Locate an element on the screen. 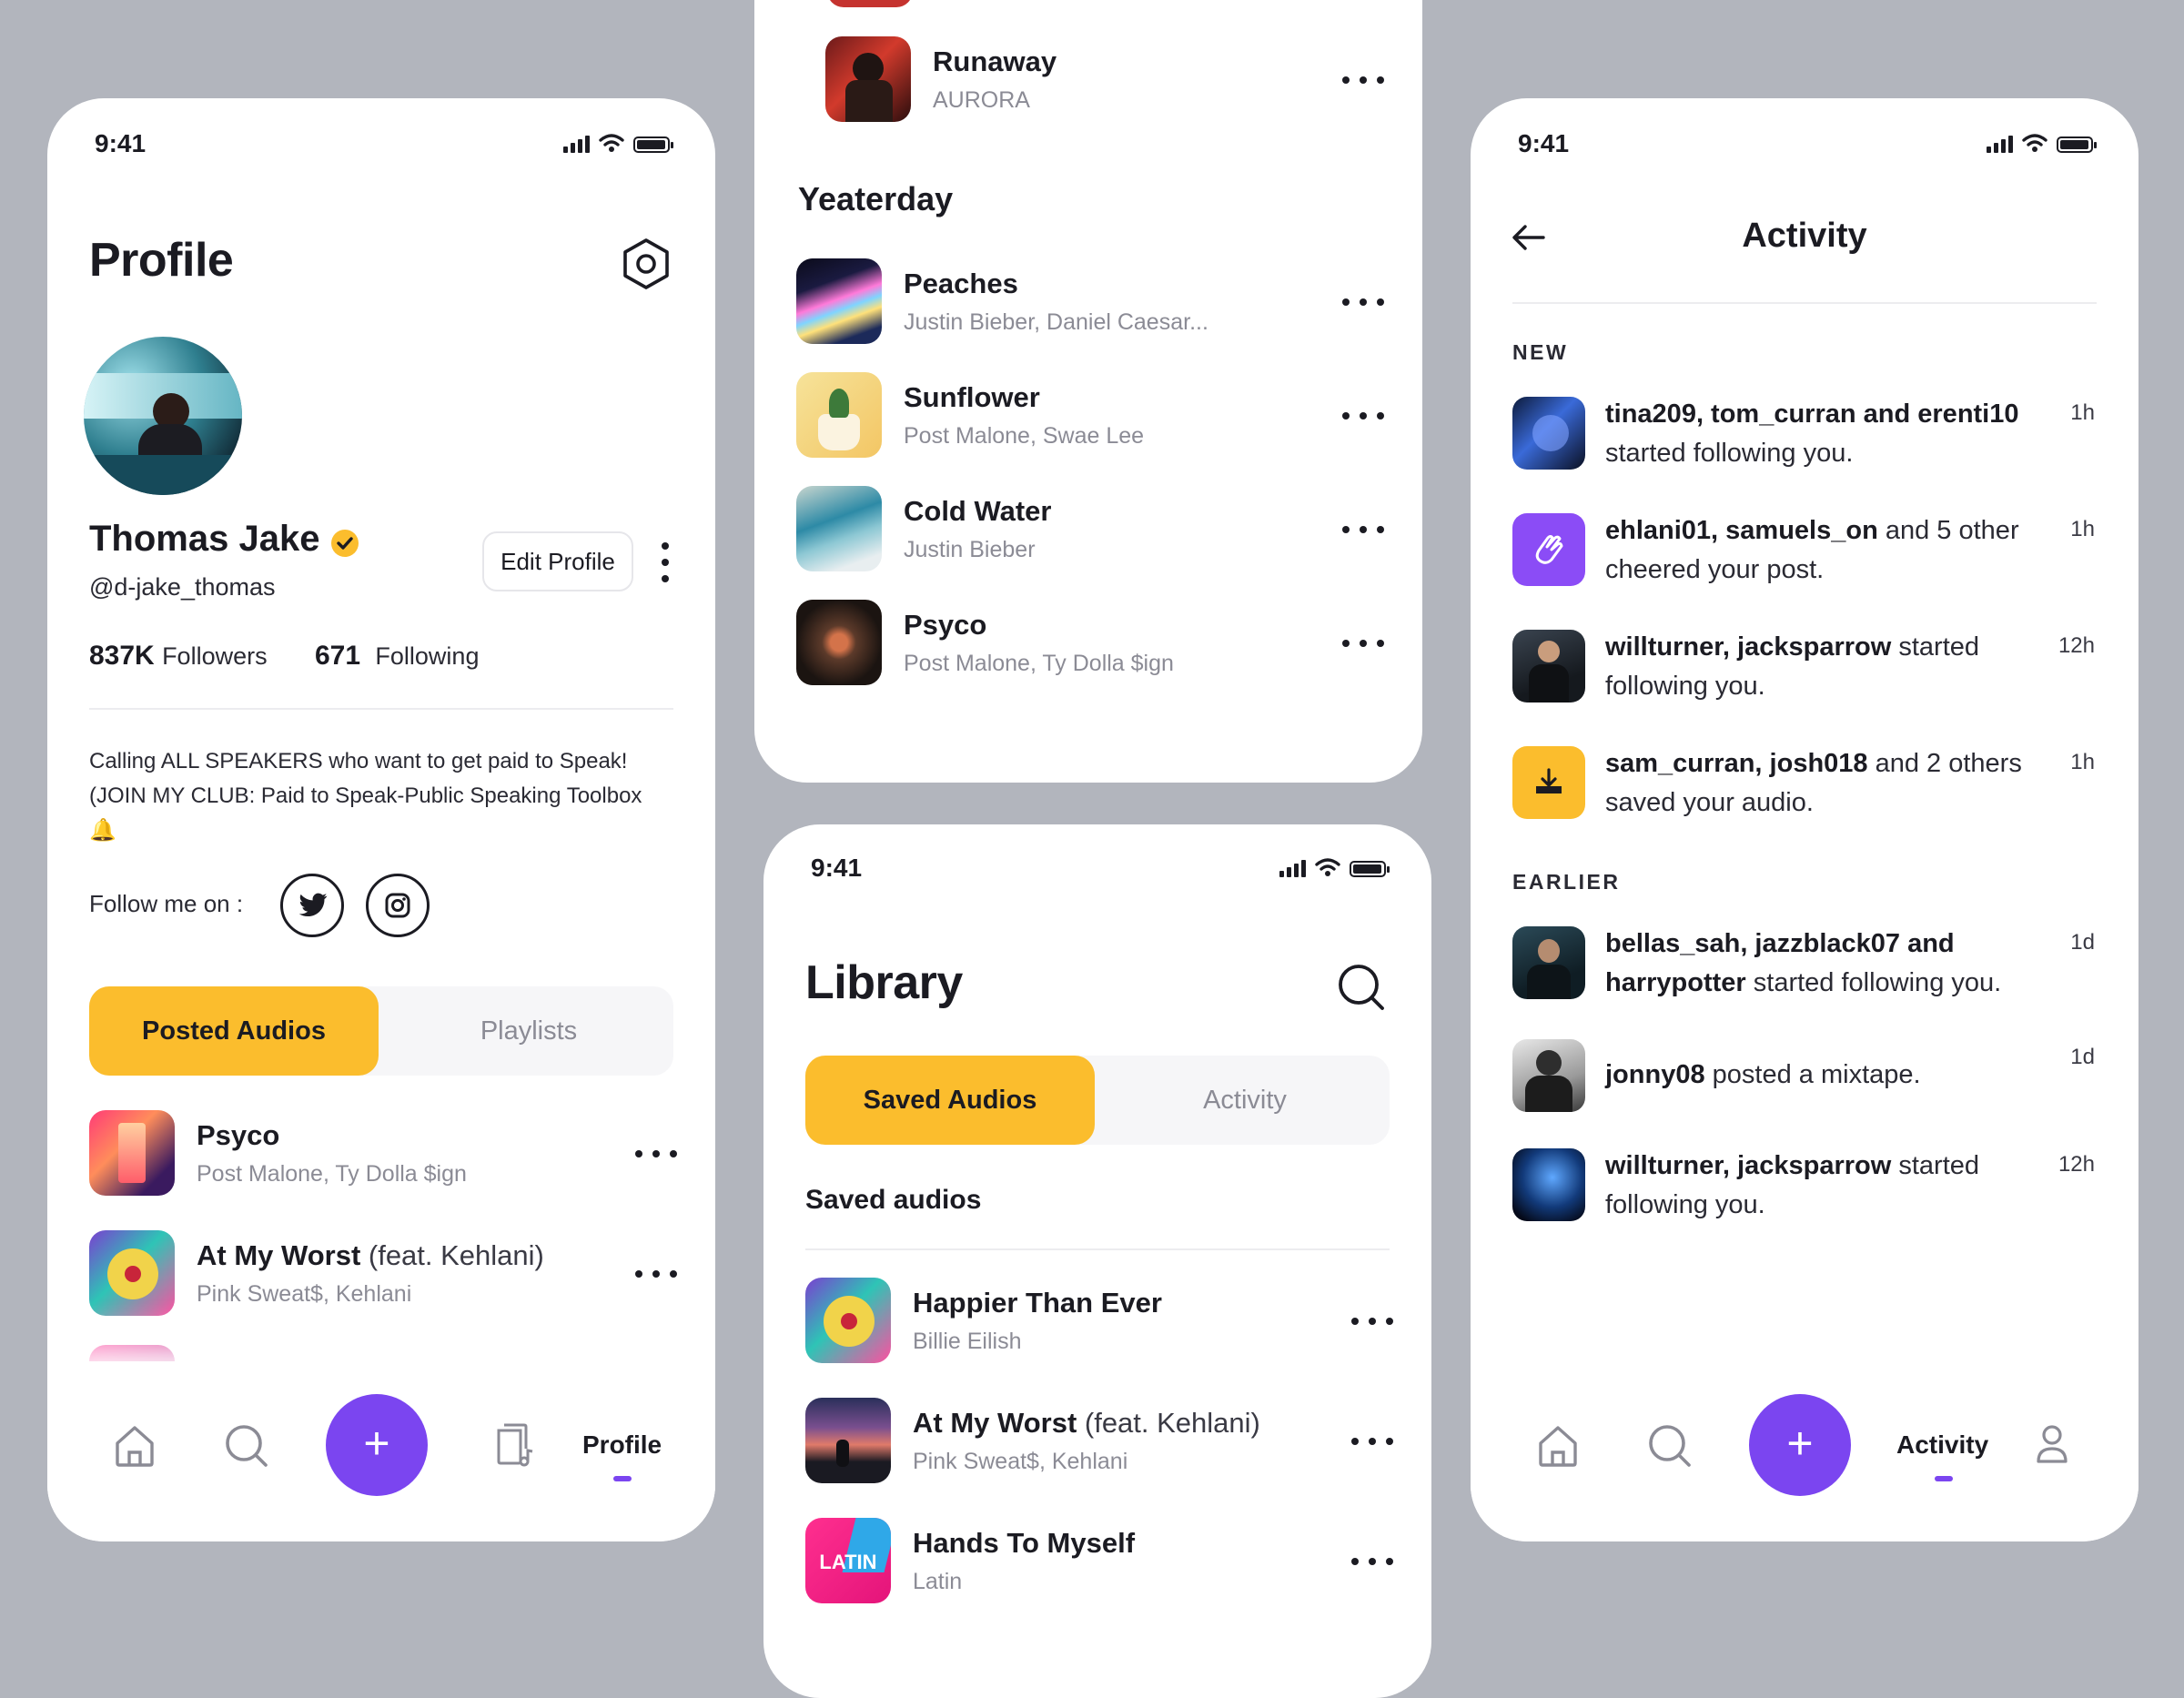  list-item: LATIN Hands To Myself Latin is located at coordinates (1097, 1561).